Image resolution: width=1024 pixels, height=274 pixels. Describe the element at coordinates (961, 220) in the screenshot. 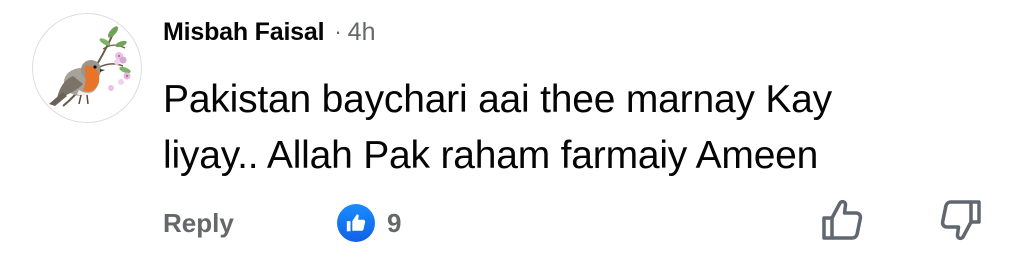

I see `thumbs-down-outline-icon` at that location.